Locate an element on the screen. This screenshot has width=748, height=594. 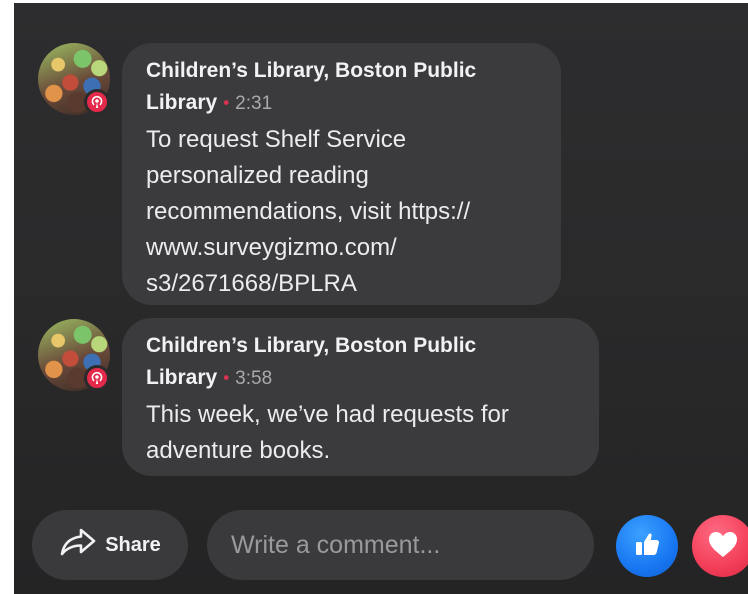
thumbs-up-icon is located at coordinates (647, 546).